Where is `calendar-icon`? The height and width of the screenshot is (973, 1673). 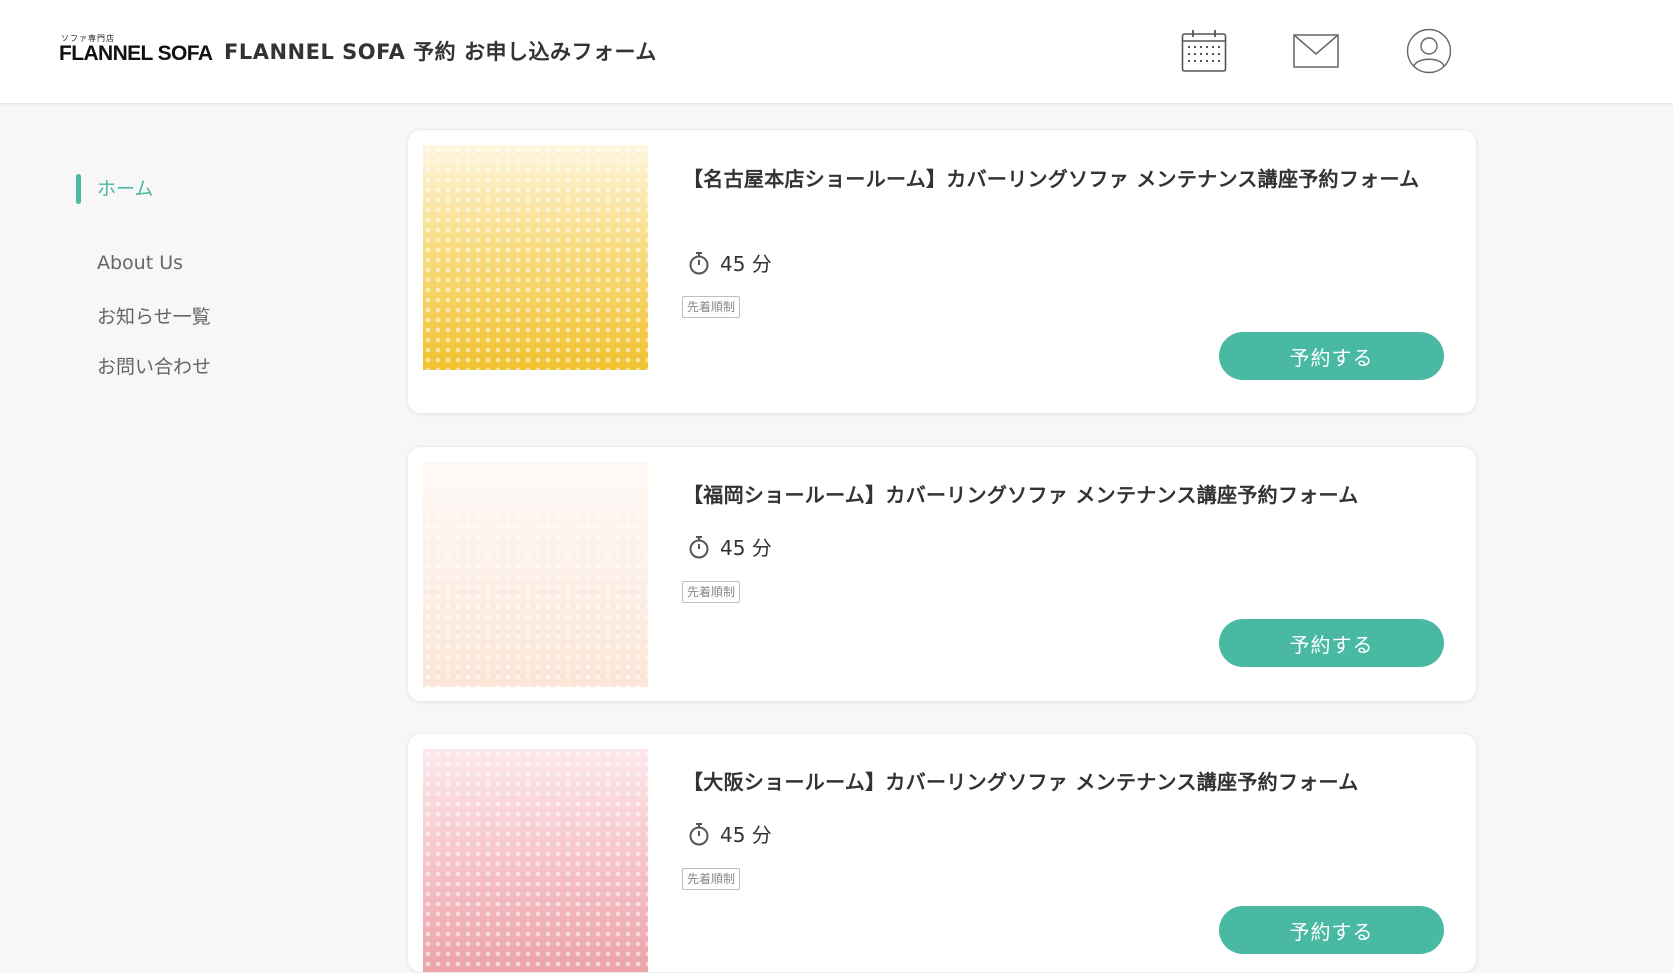 calendar-icon is located at coordinates (1204, 51).